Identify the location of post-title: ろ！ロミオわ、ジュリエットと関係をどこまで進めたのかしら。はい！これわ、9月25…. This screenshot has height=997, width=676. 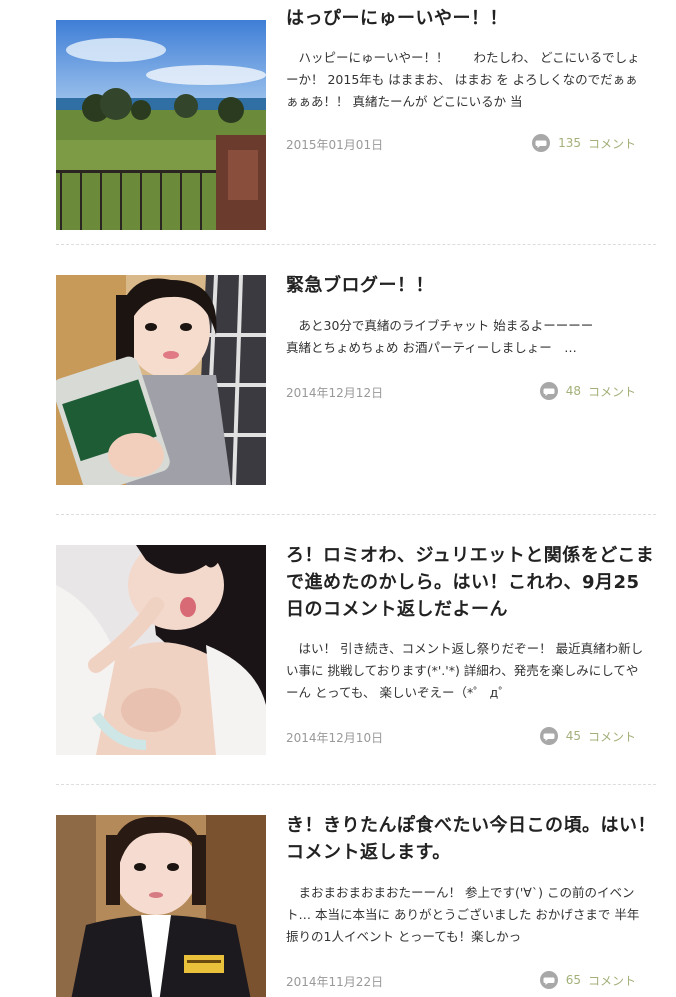
(471, 582).